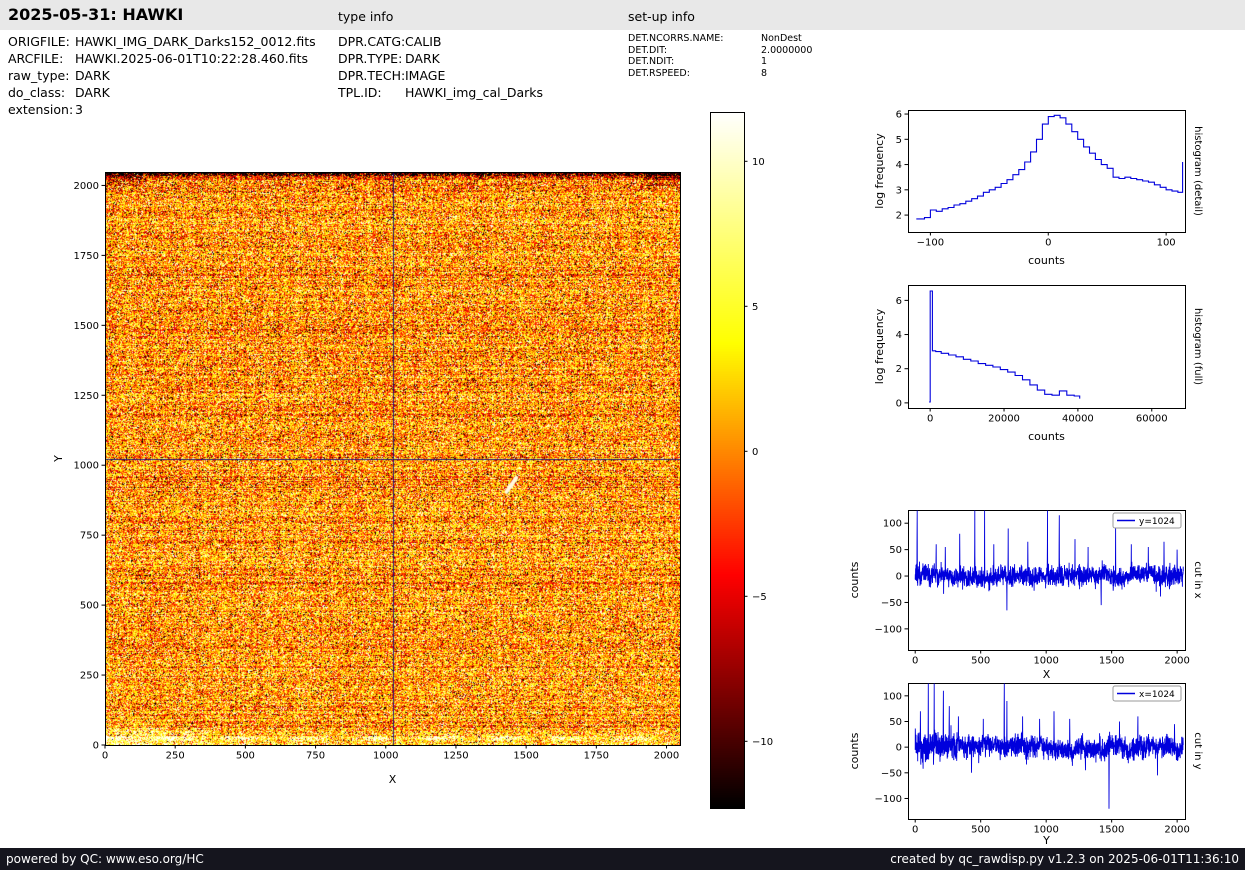 The image size is (1245, 870). I want to click on footer-left-text: powered by QC: www.eso.org/HC, so click(105, 859).